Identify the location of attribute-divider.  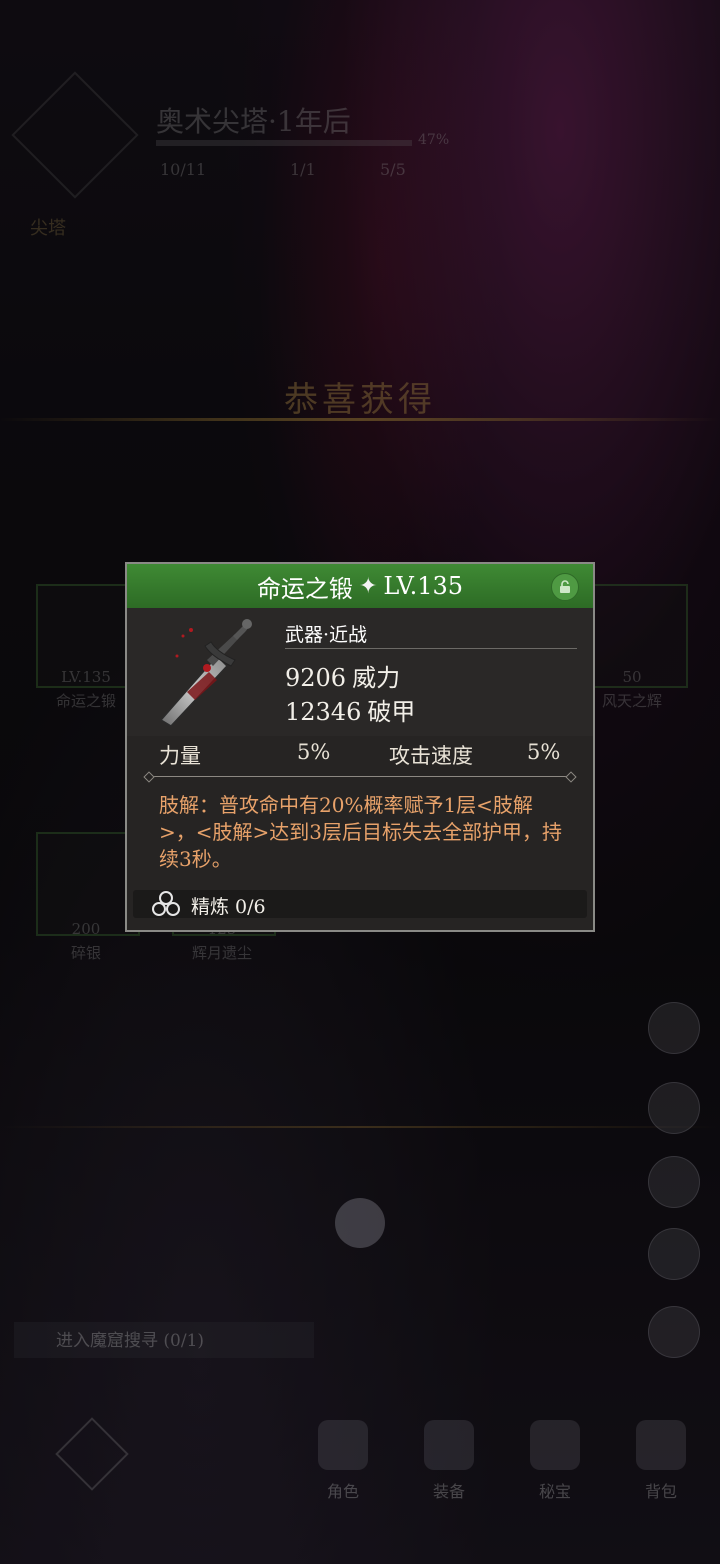
(360, 776).